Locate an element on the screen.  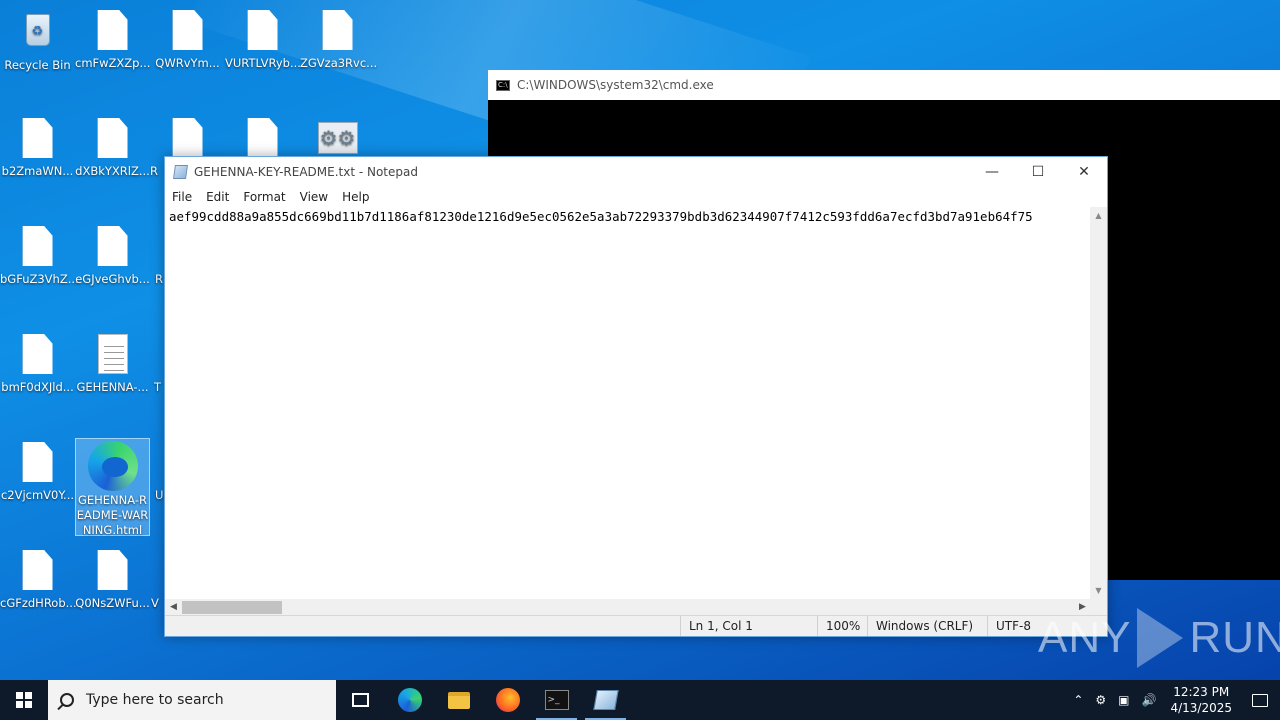
volume-icon: 🔊 is located at coordinates (1149, 700).